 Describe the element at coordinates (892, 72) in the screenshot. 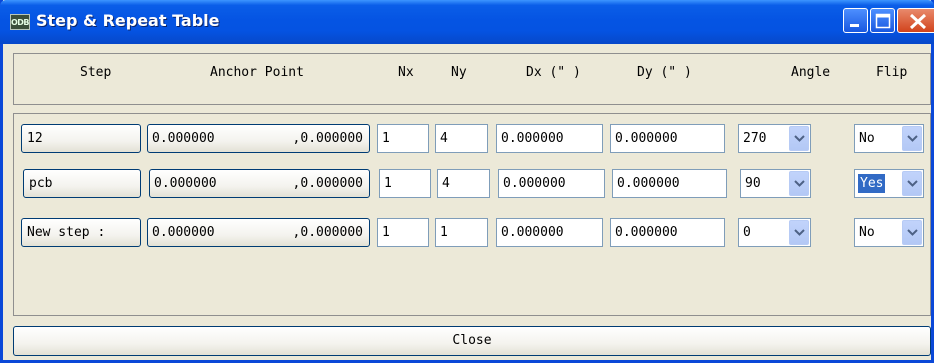

I see `col-flip: Flip` at that location.